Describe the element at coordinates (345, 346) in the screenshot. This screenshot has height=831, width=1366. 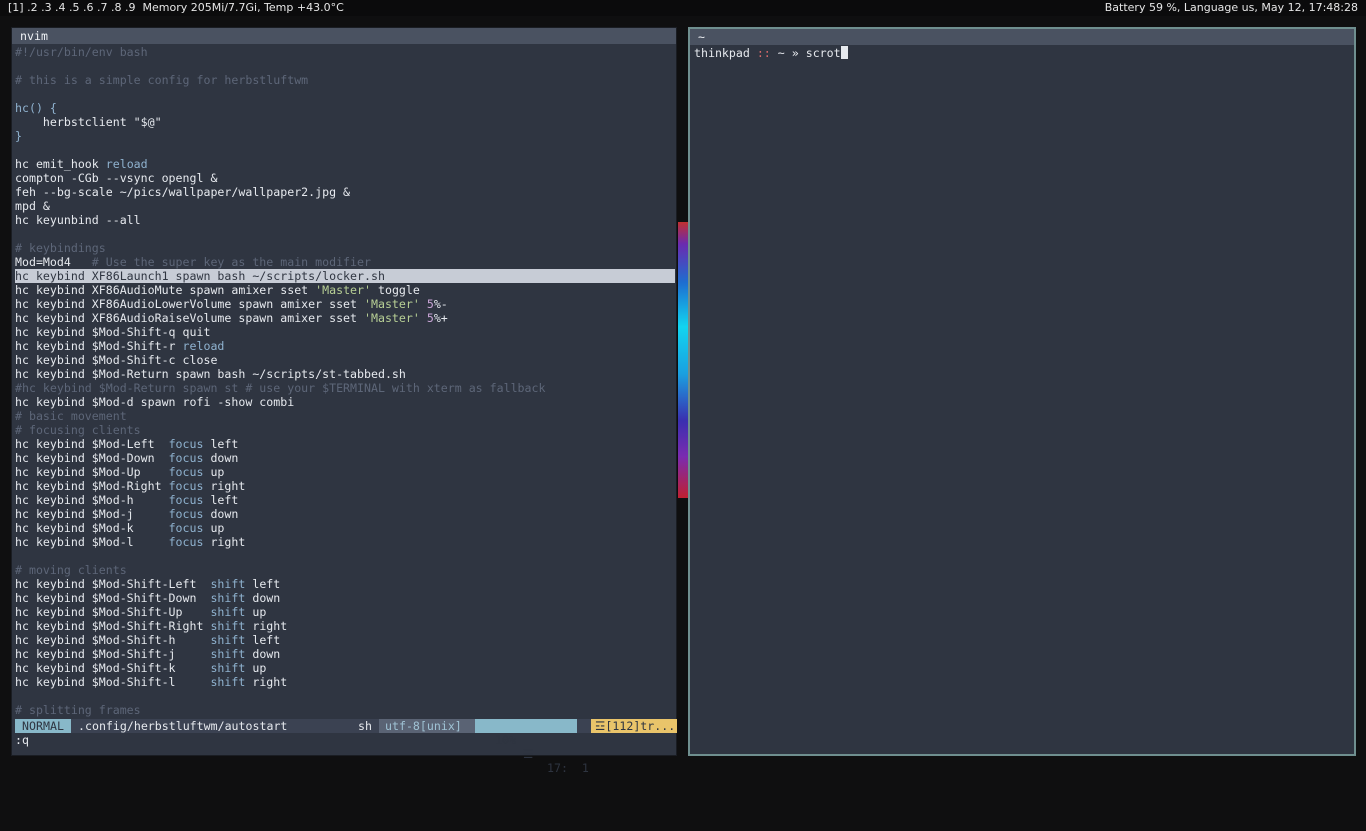
I see `editor-line: hc keybind $Mod-Shift-r reload` at that location.